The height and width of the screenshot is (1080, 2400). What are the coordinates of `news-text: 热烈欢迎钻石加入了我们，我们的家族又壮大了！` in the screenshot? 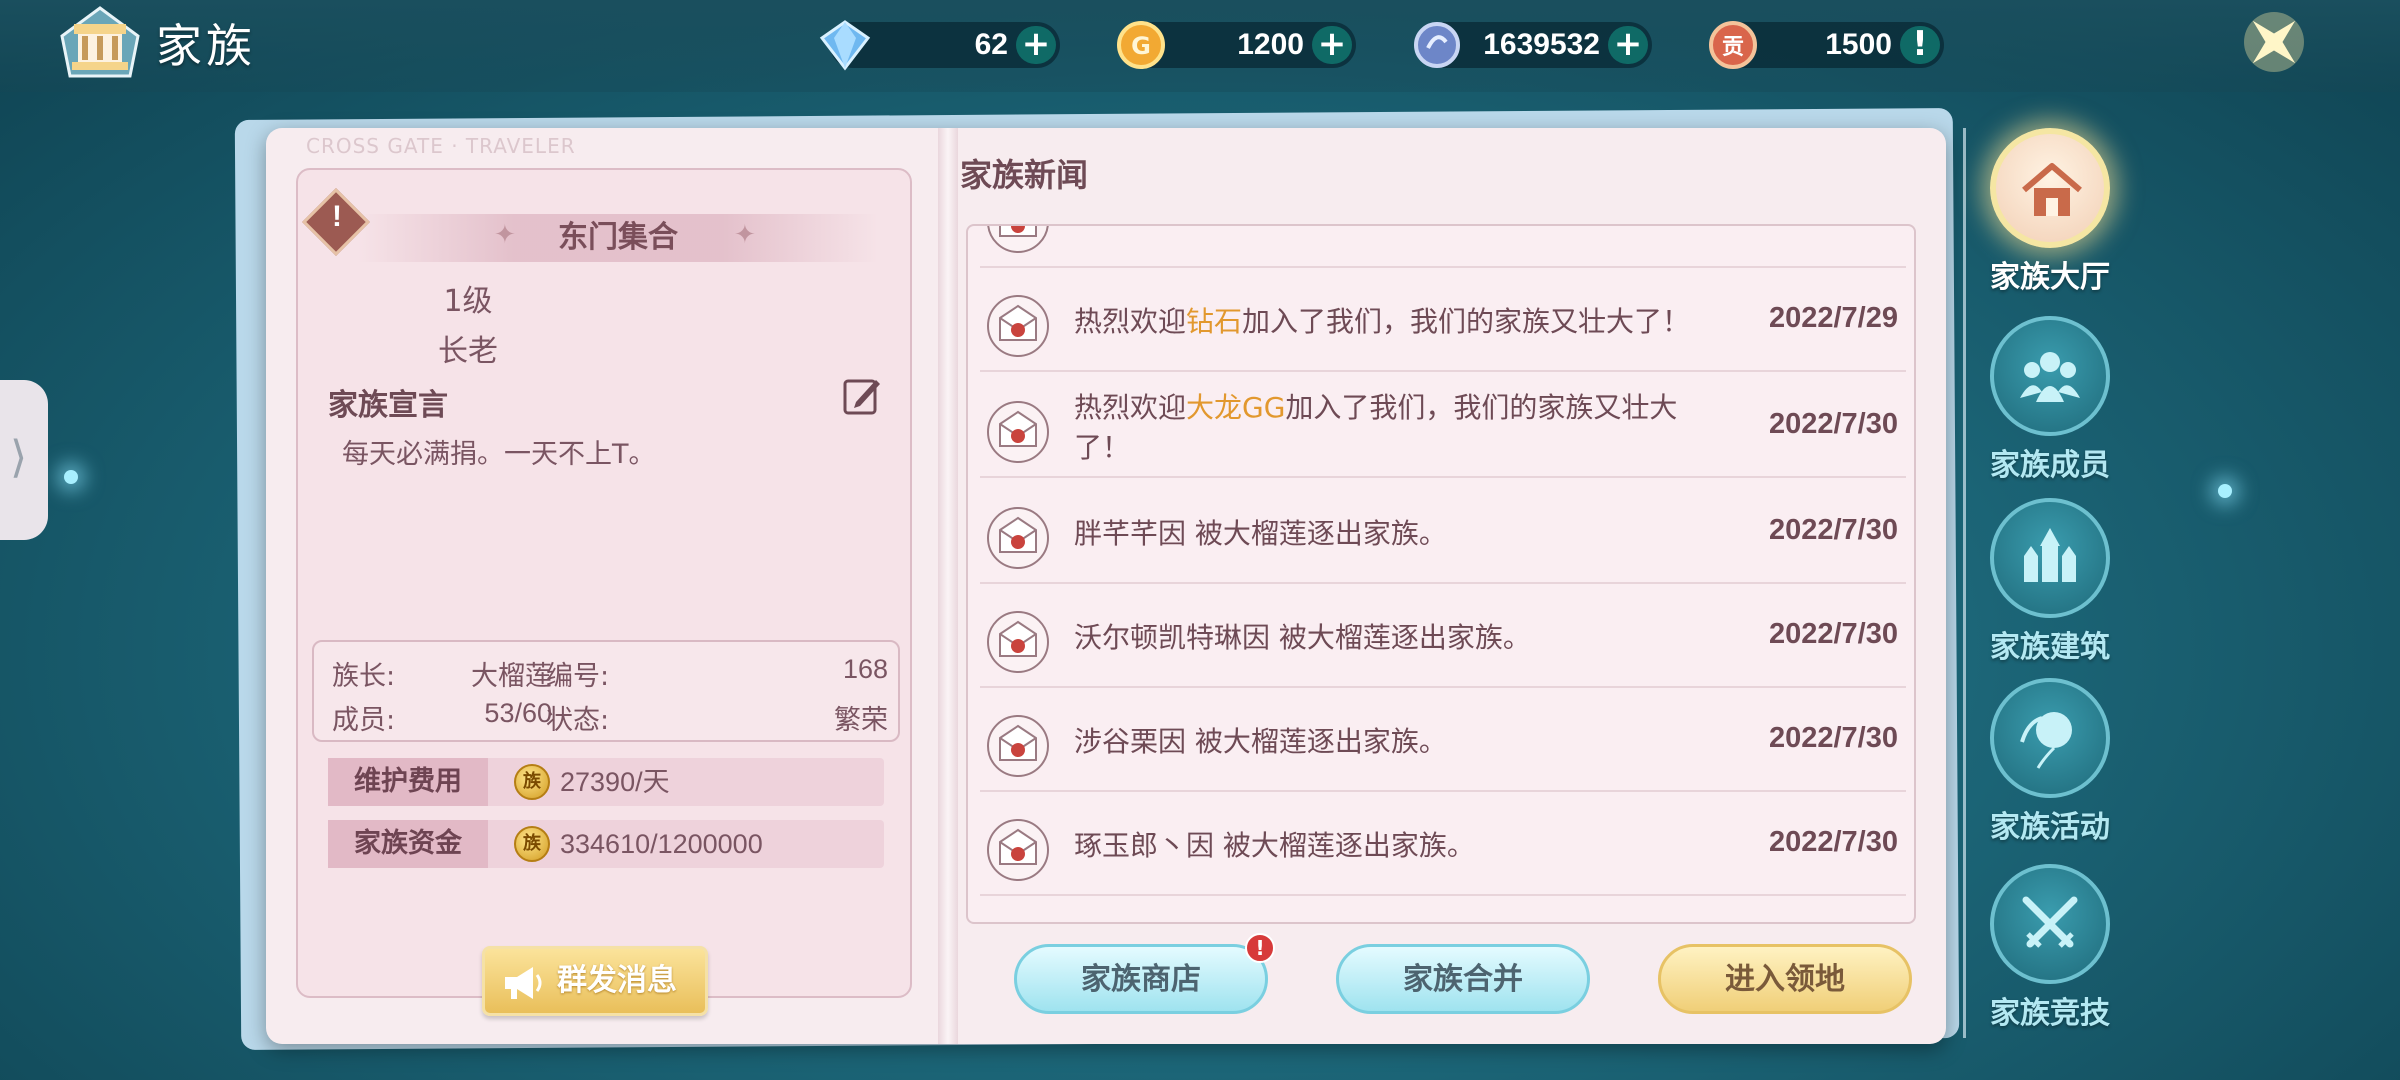 It's located at (1382, 321).